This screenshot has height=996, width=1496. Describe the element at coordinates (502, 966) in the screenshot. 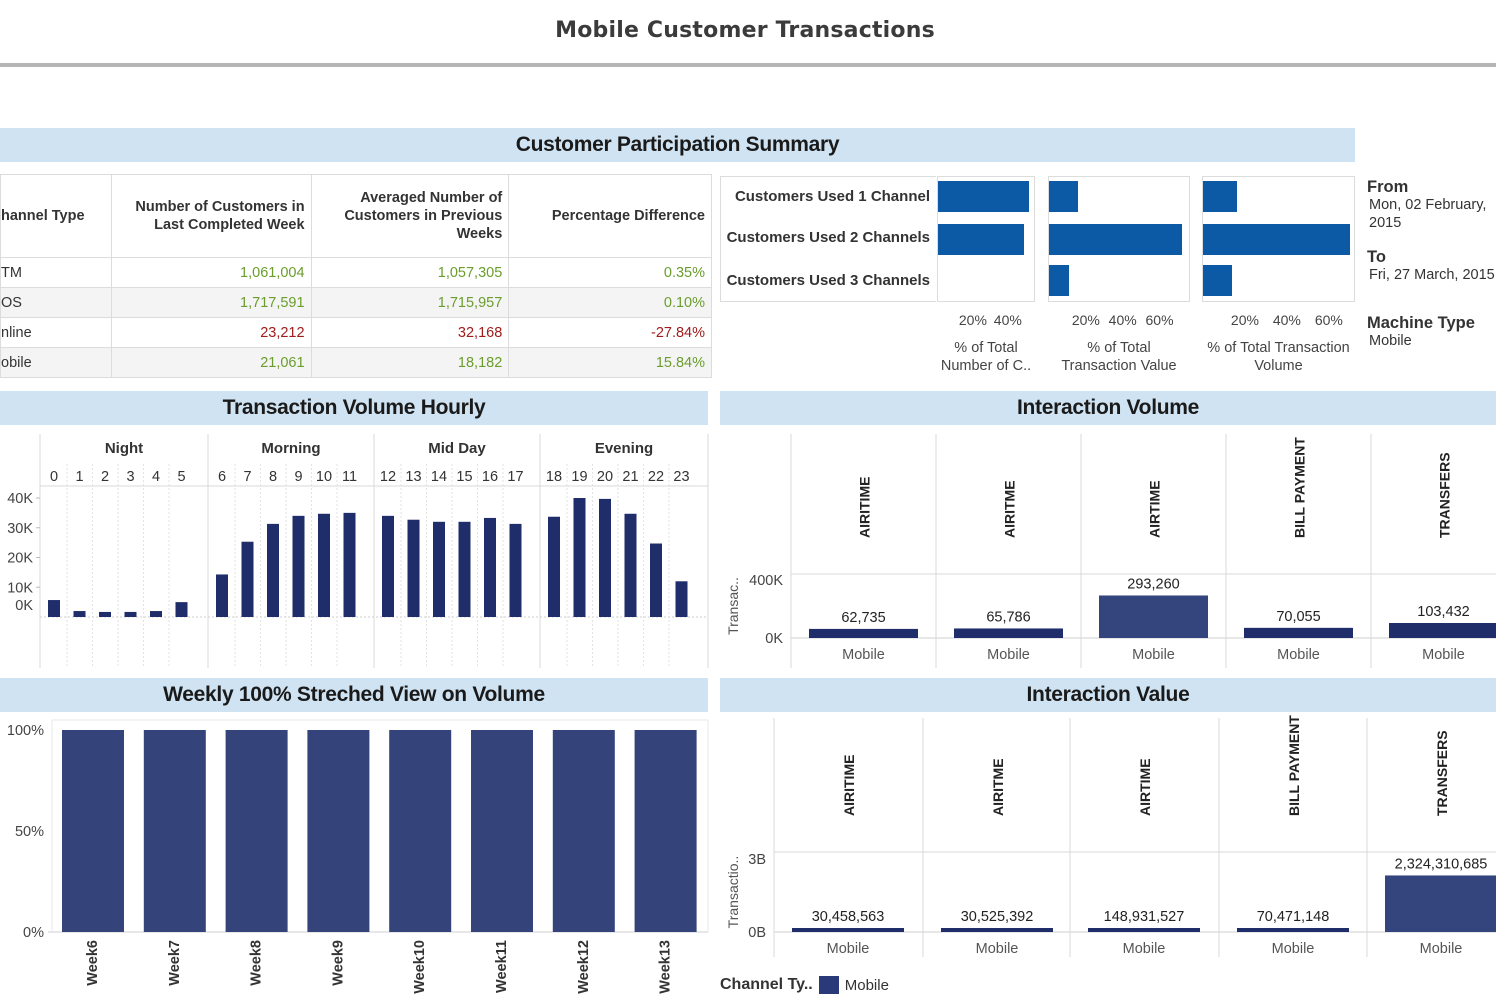

I see `week-label: Week11` at that location.